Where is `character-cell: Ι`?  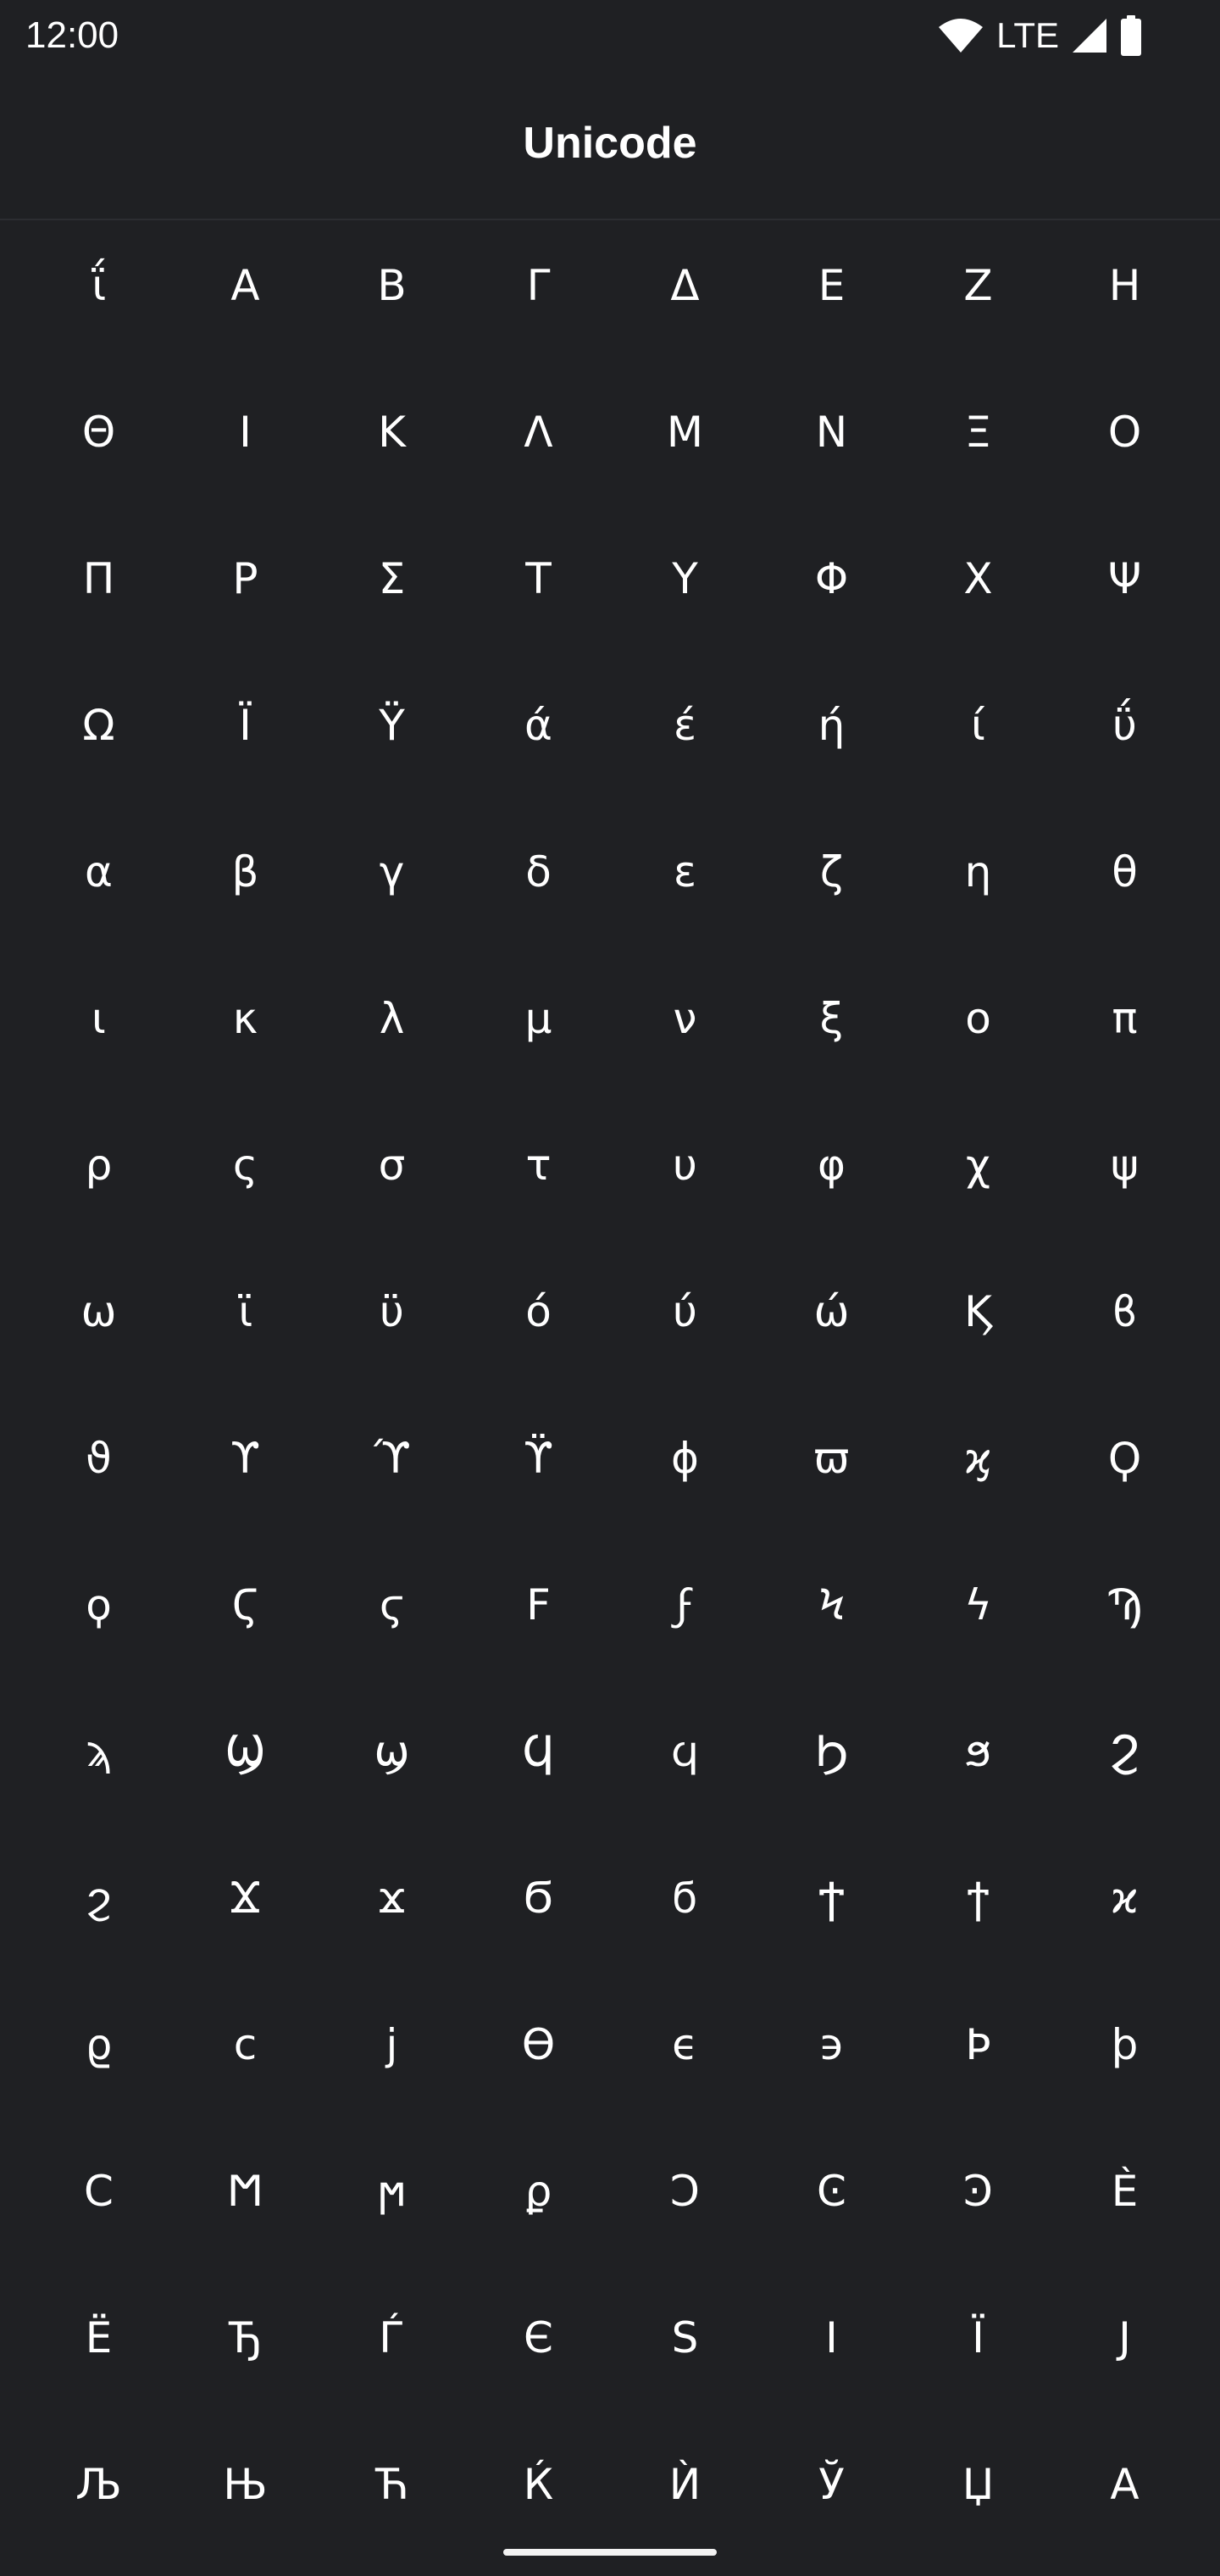
character-cell: Ι is located at coordinates (245, 431).